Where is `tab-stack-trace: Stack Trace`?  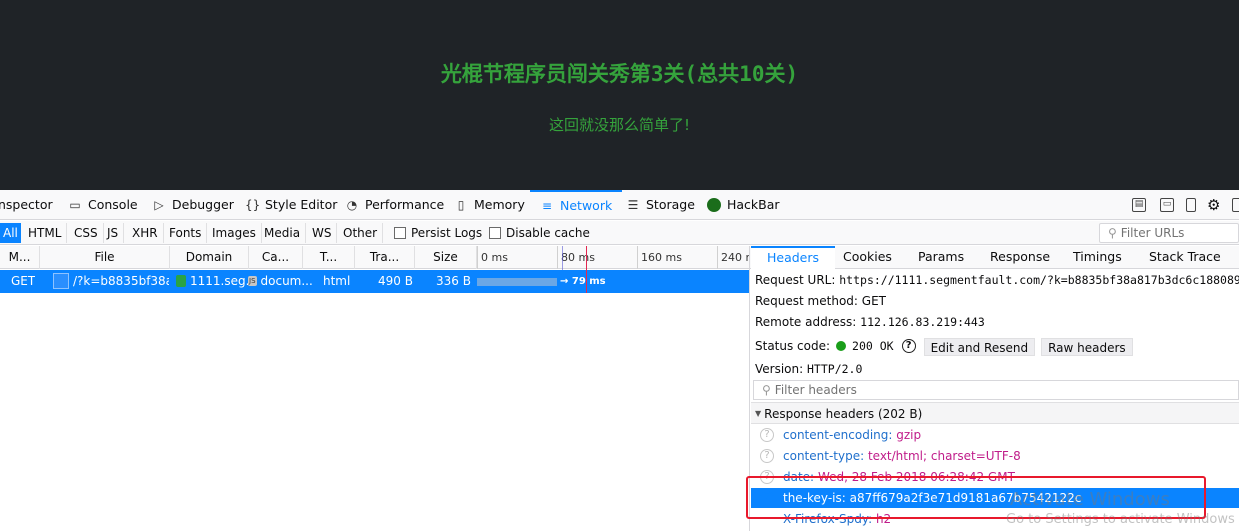 tab-stack-trace: Stack Trace is located at coordinates (1185, 257).